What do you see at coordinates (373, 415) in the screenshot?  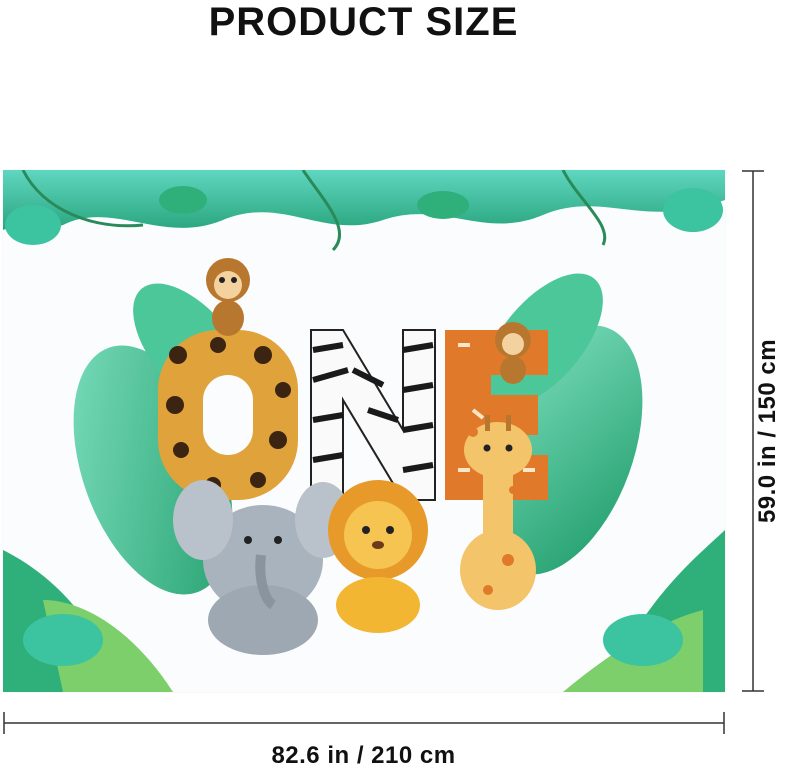 I see `letter-n` at bounding box center [373, 415].